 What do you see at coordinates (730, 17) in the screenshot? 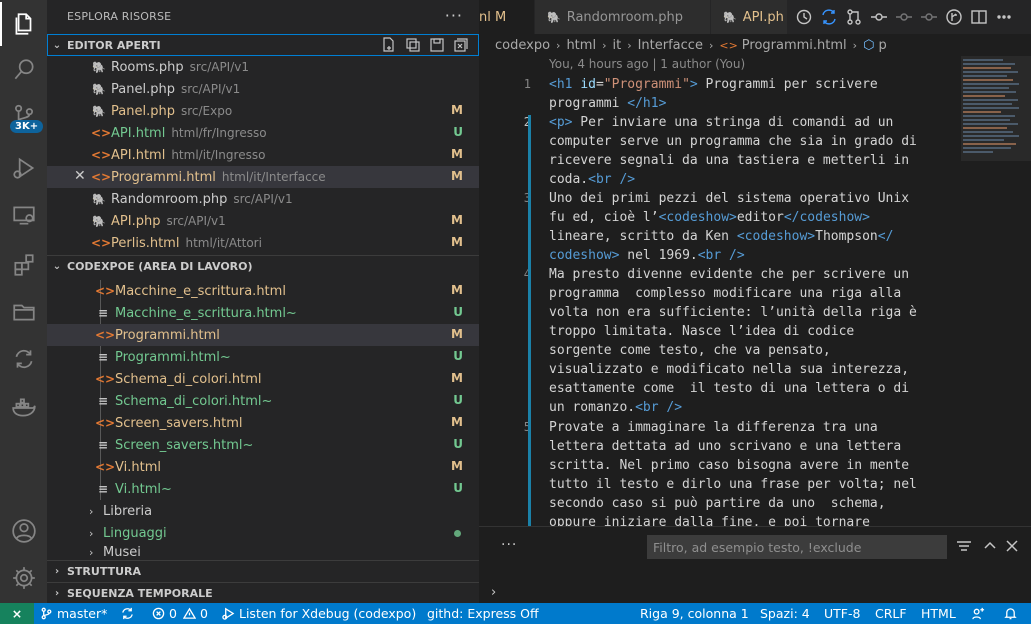
I see `php-file-icon: 🐘` at bounding box center [730, 17].